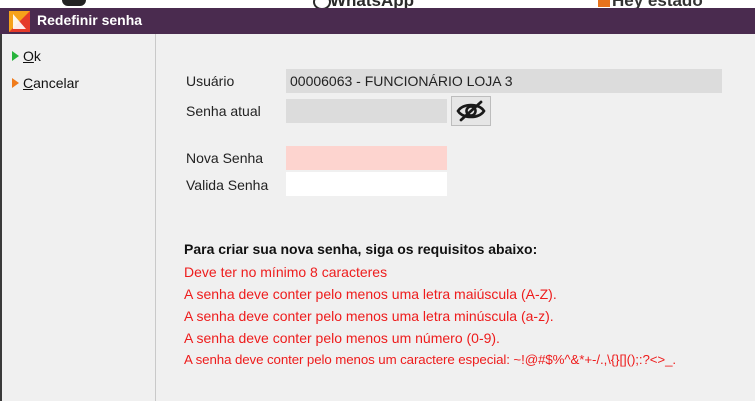 This screenshot has width=755, height=401. Describe the element at coordinates (227, 185) in the screenshot. I see `valida-senha-label: Valida Senha` at that location.